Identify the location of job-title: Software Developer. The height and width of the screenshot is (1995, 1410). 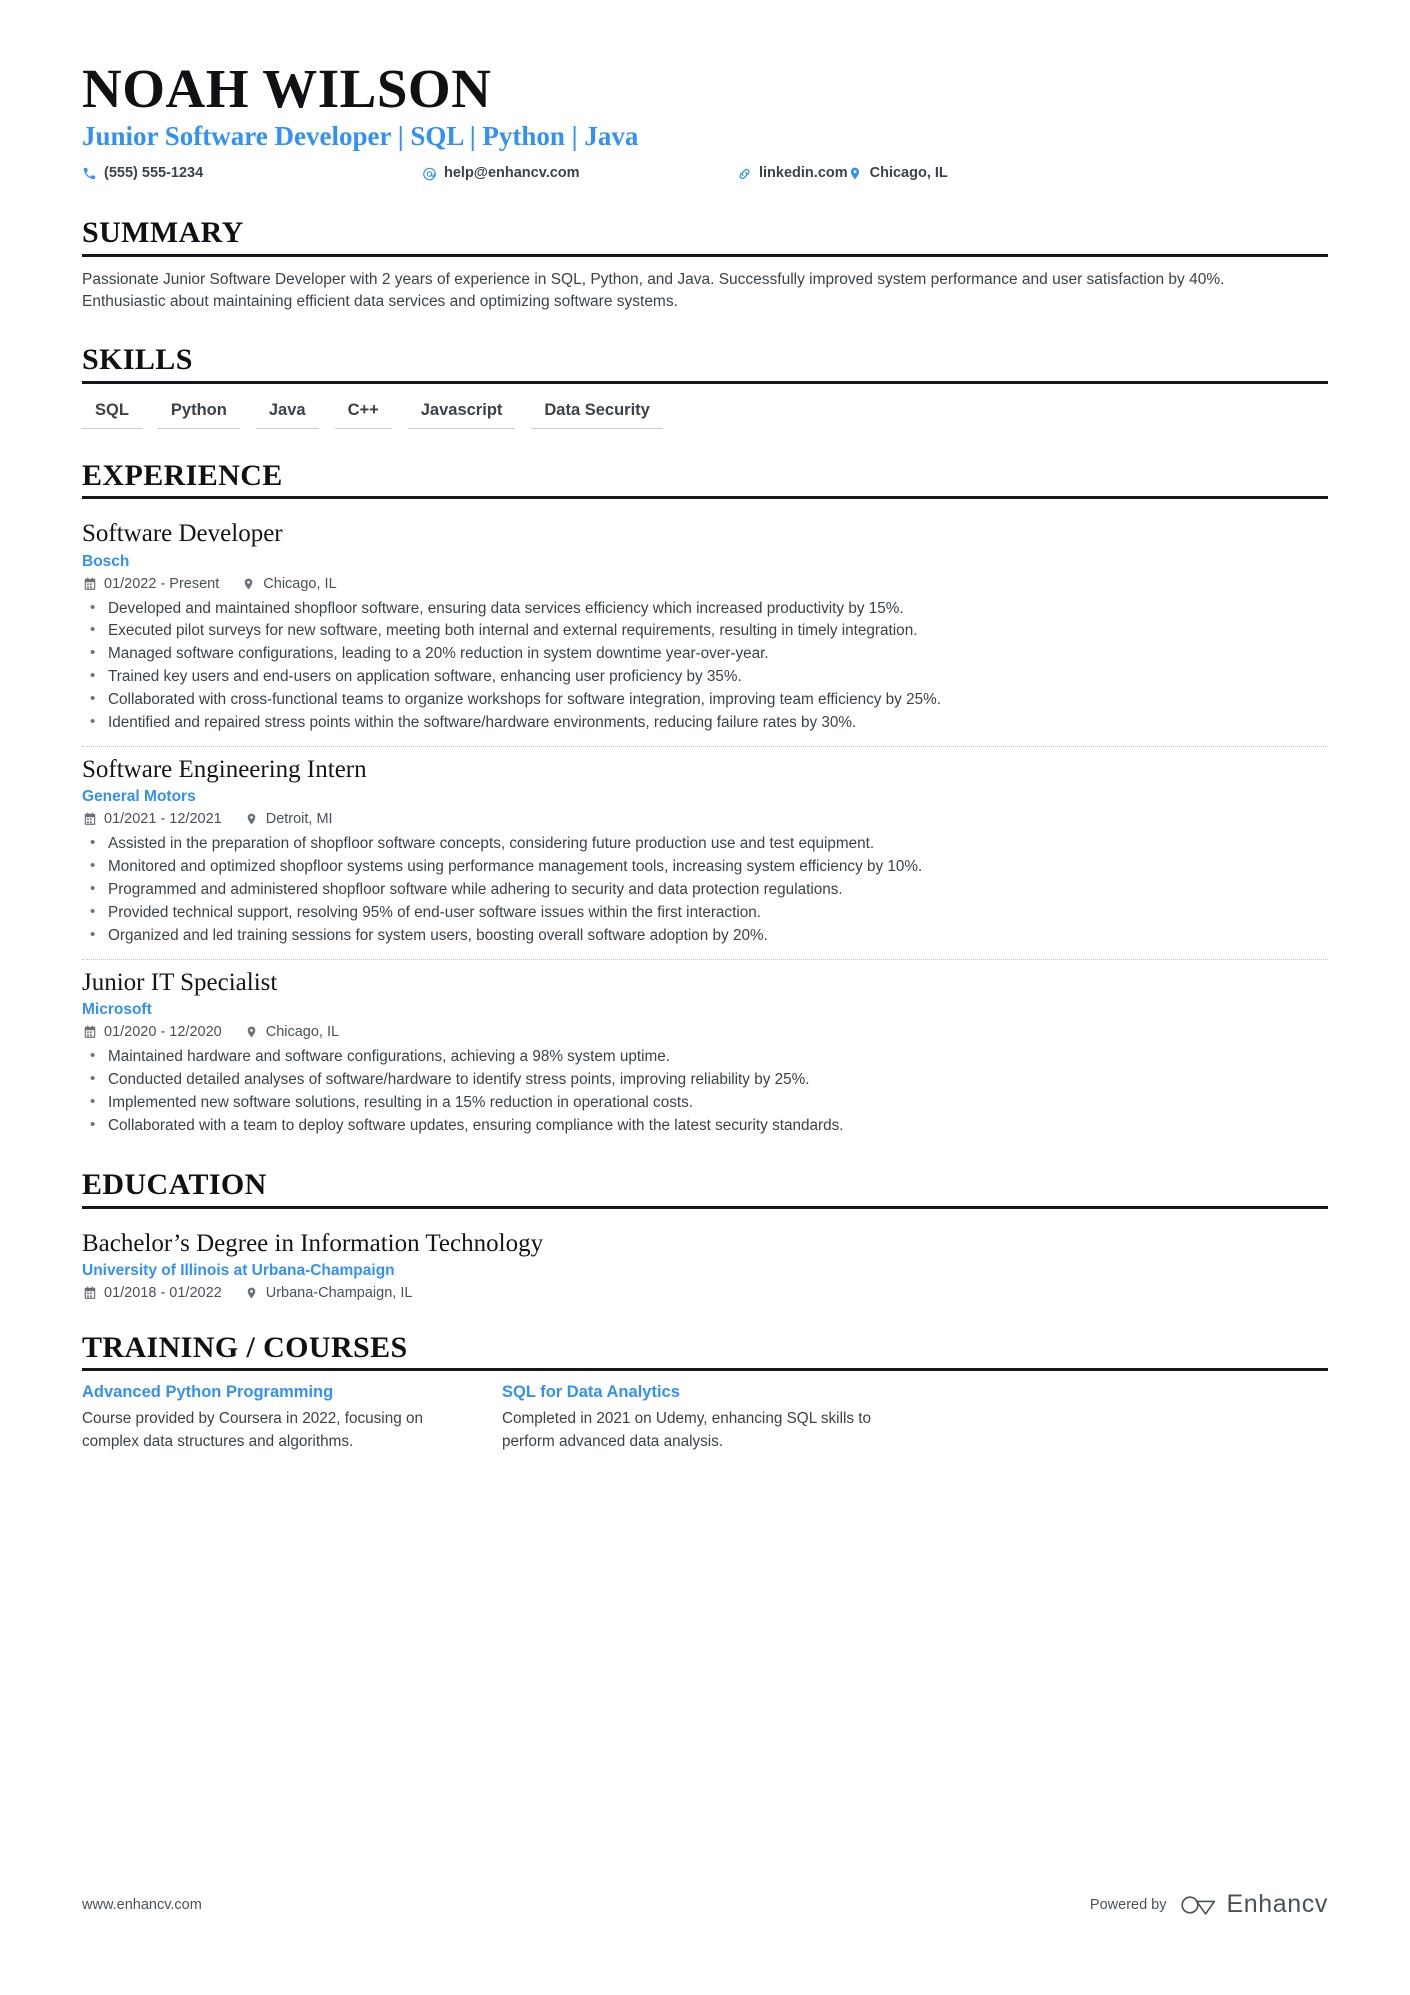
(182, 534).